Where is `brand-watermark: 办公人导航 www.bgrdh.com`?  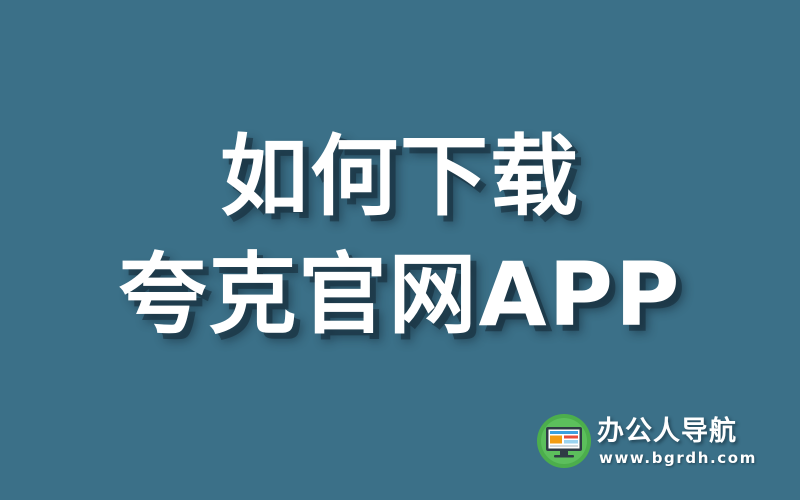
brand-watermark: 办公人导航 www.bgrdh.com is located at coordinates (657, 444).